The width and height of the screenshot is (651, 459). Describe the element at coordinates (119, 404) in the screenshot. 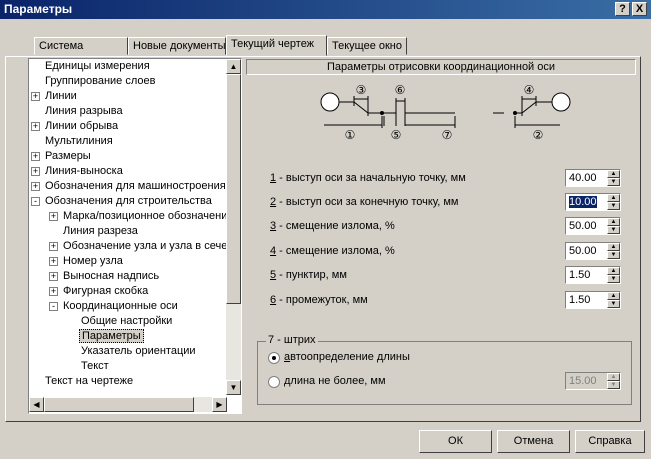

I see `hscroll-thumb` at that location.